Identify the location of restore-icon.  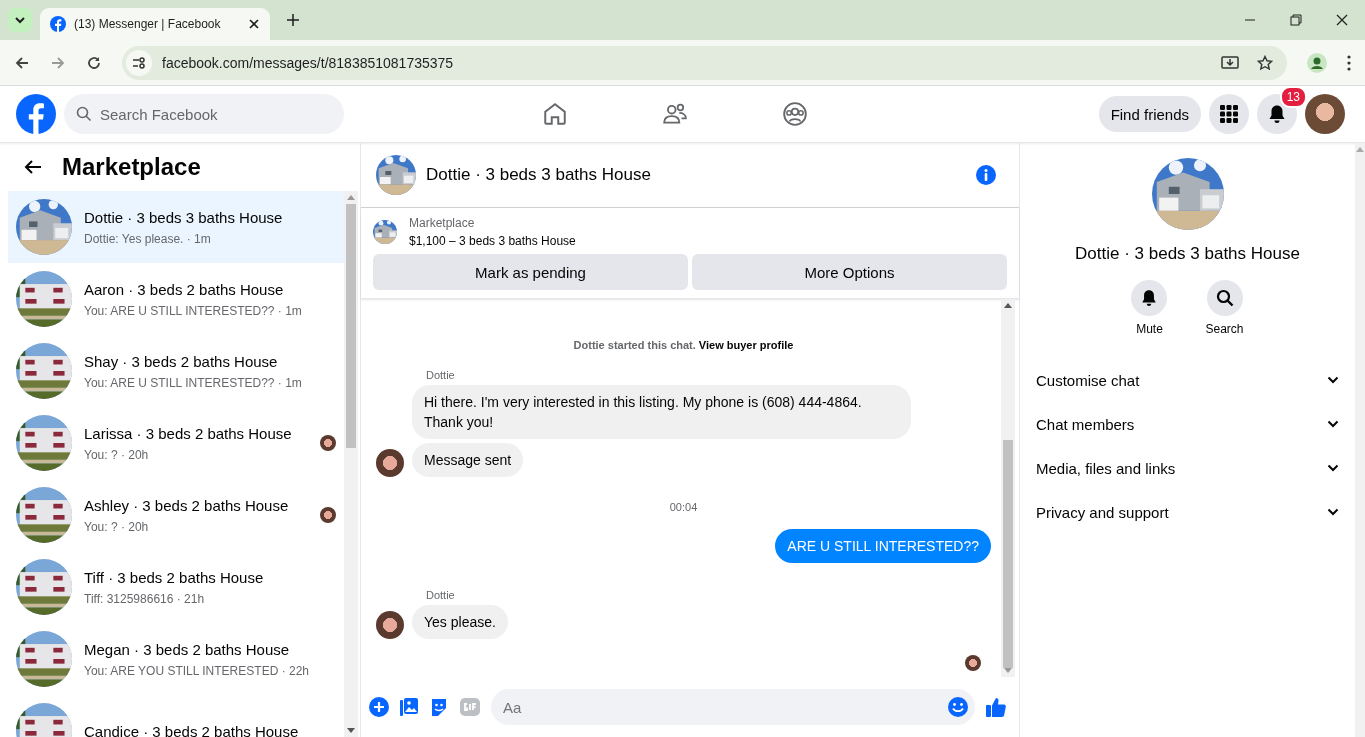
(1296, 20).